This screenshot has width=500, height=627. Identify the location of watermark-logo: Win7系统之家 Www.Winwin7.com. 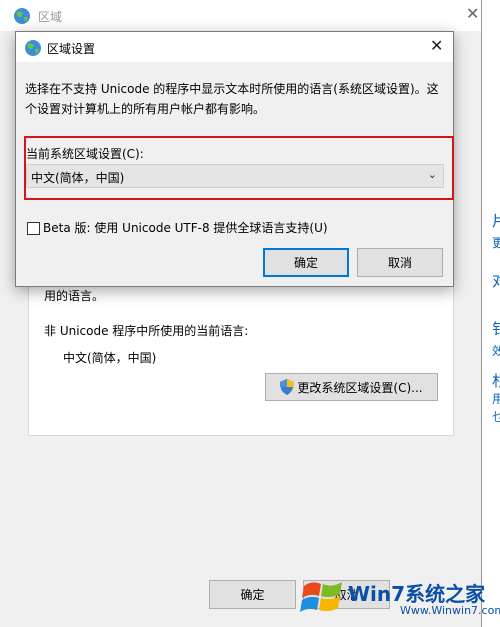
(398, 598).